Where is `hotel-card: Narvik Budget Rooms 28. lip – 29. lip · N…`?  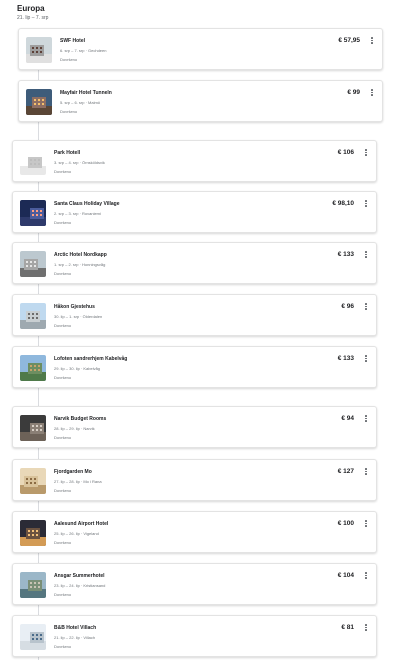 hotel-card: Narvik Budget Rooms 28. lip – 29. lip · N… is located at coordinates (194, 427).